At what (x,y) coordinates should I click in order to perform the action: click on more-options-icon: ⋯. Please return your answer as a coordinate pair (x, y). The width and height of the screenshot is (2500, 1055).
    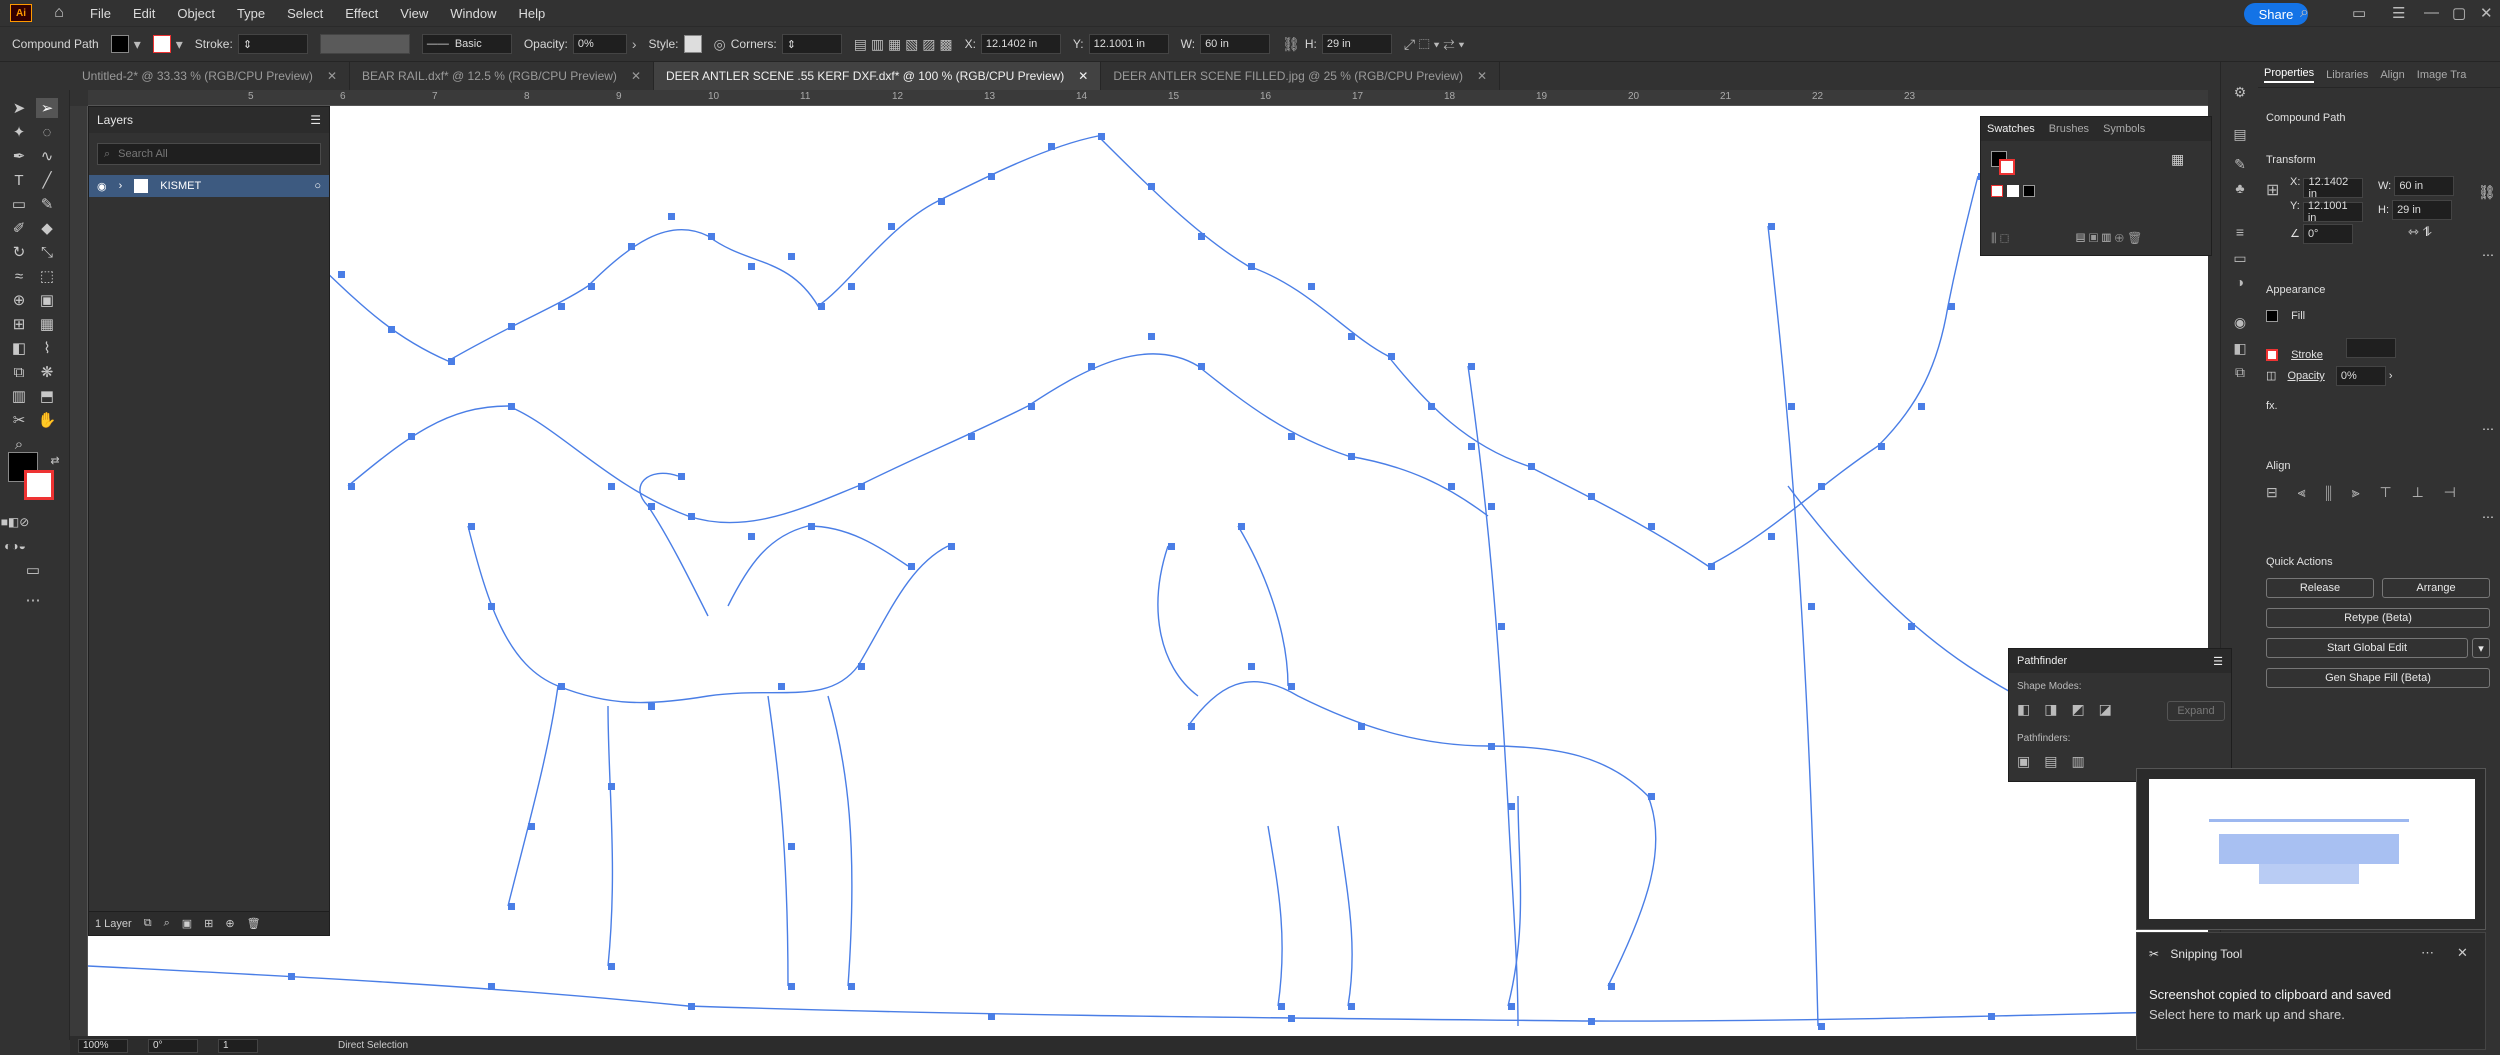
    Looking at the image, I should click on (2427, 953).